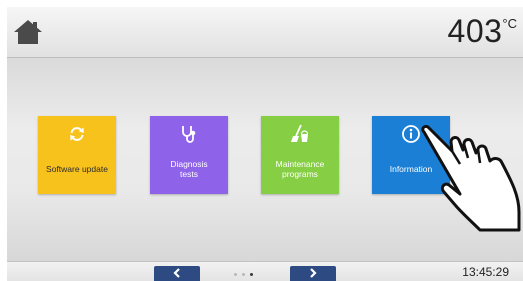  I want to click on page-indicator, so click(243, 274).